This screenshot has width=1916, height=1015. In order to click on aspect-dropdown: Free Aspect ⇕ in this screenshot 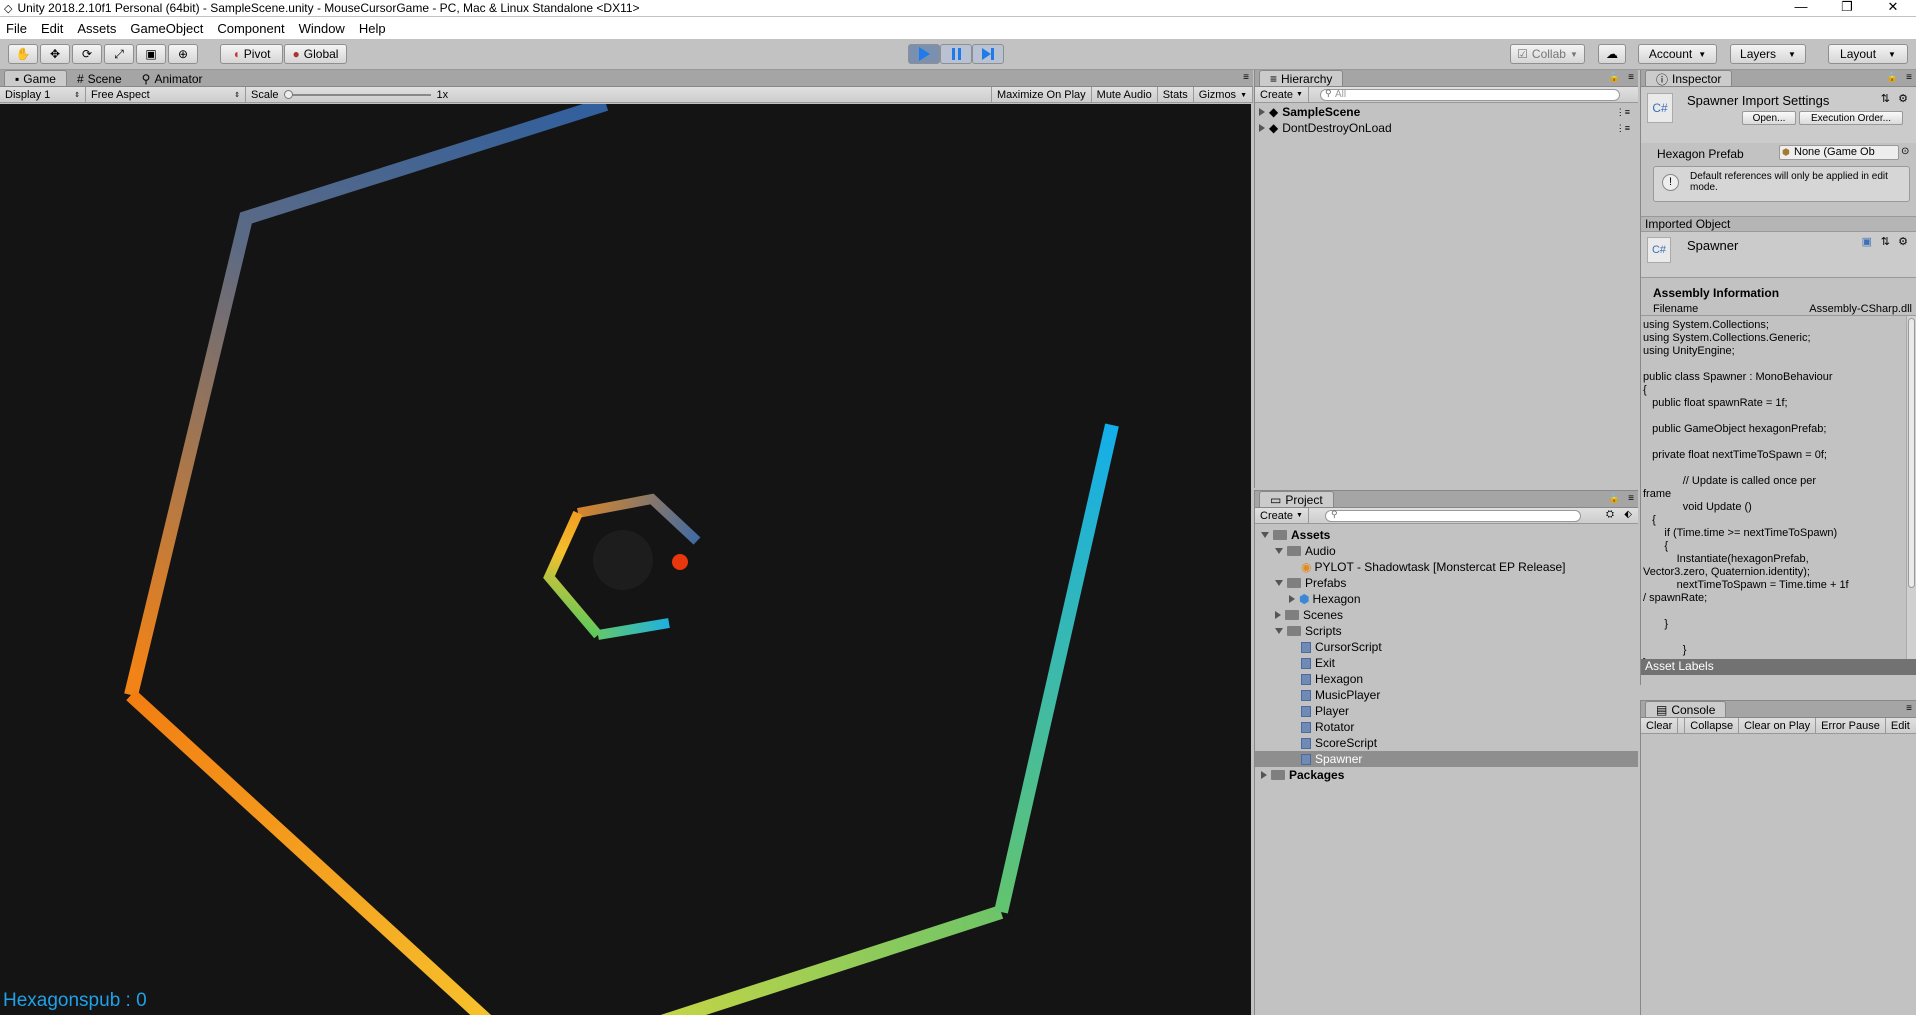, I will do `click(166, 94)`.